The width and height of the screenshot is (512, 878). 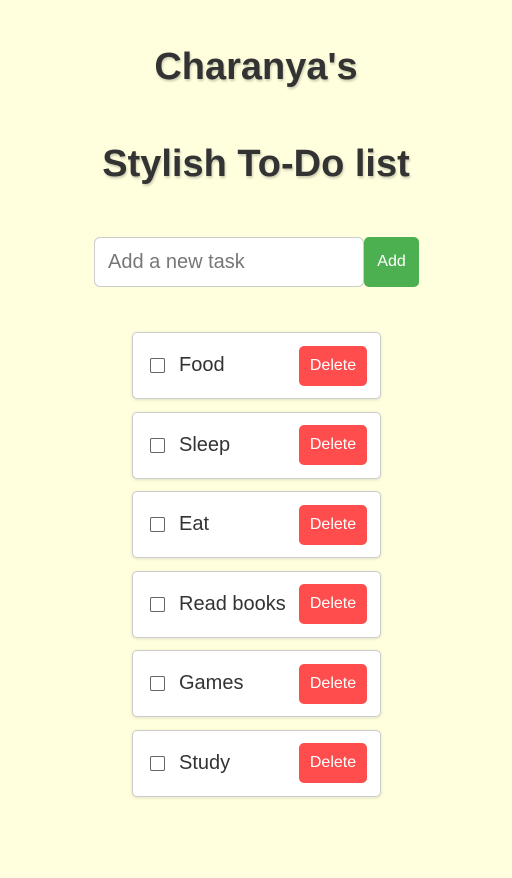 What do you see at coordinates (256, 763) in the screenshot?
I see `task-item: Study Delete` at bounding box center [256, 763].